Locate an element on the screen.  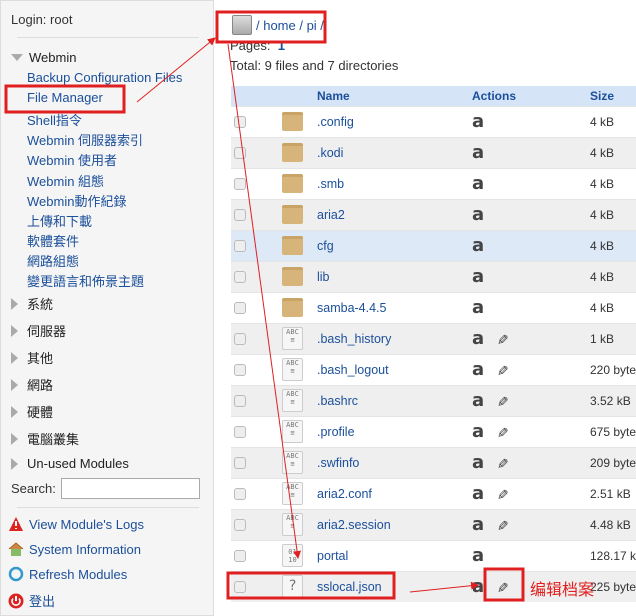
file-name-link: aria2.conf is located at coordinates (394, 493).